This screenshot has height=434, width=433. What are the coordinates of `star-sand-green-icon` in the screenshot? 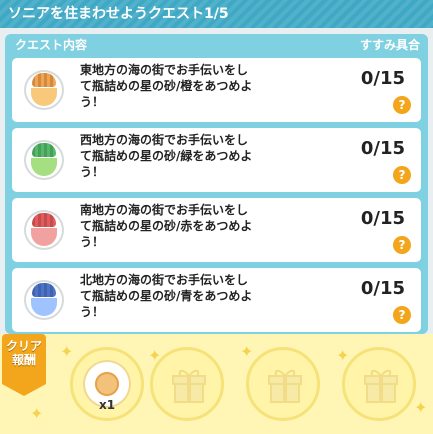 It's located at (44, 160).